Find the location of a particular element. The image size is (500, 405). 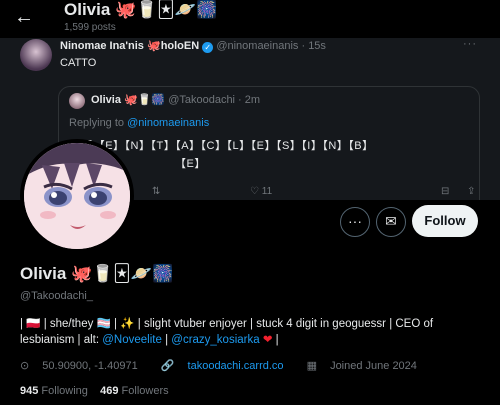

location-item: ⊙ 50.90900, -1.40971 is located at coordinates (84, 365).